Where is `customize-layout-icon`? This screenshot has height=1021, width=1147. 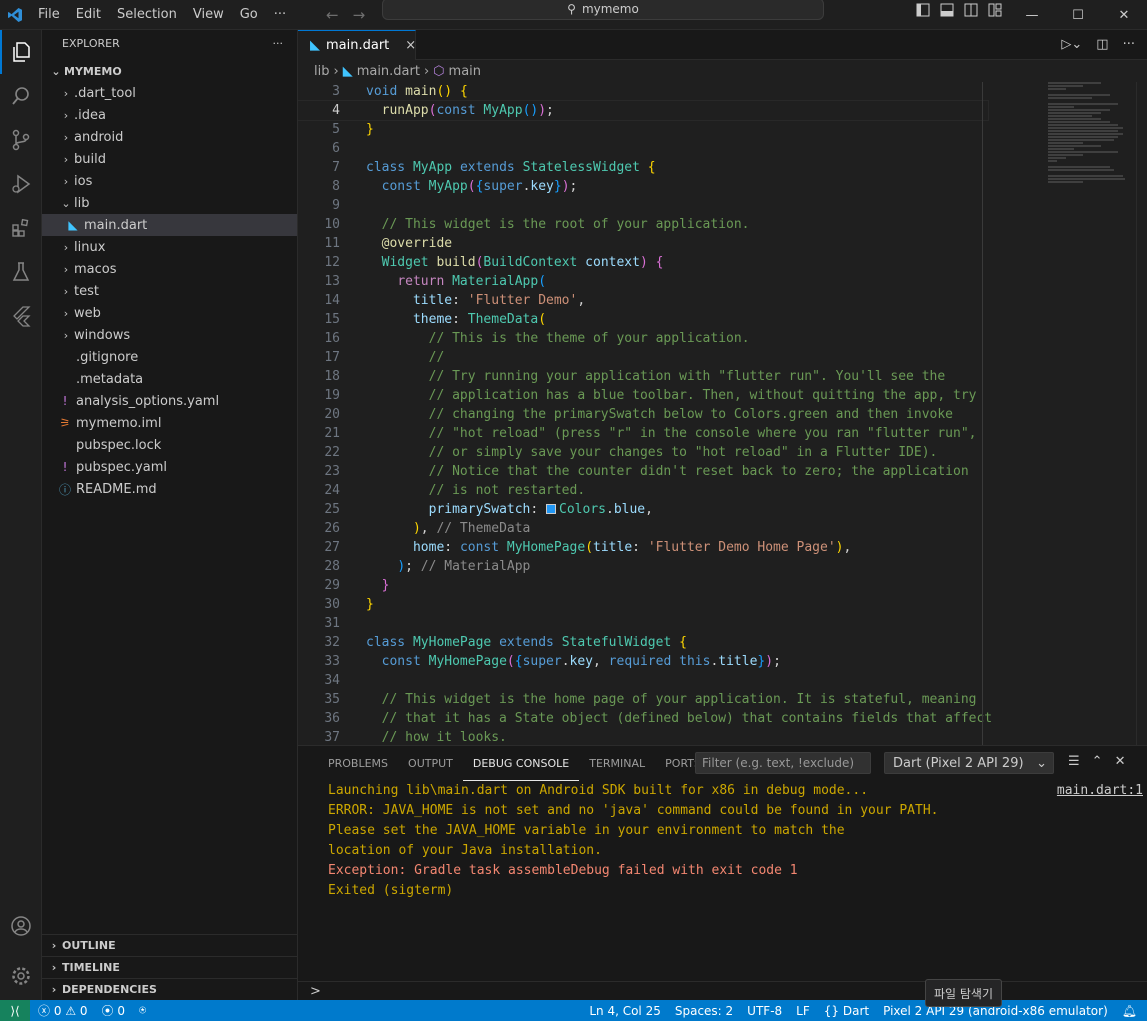
customize-layout-icon is located at coordinates (995, 10).